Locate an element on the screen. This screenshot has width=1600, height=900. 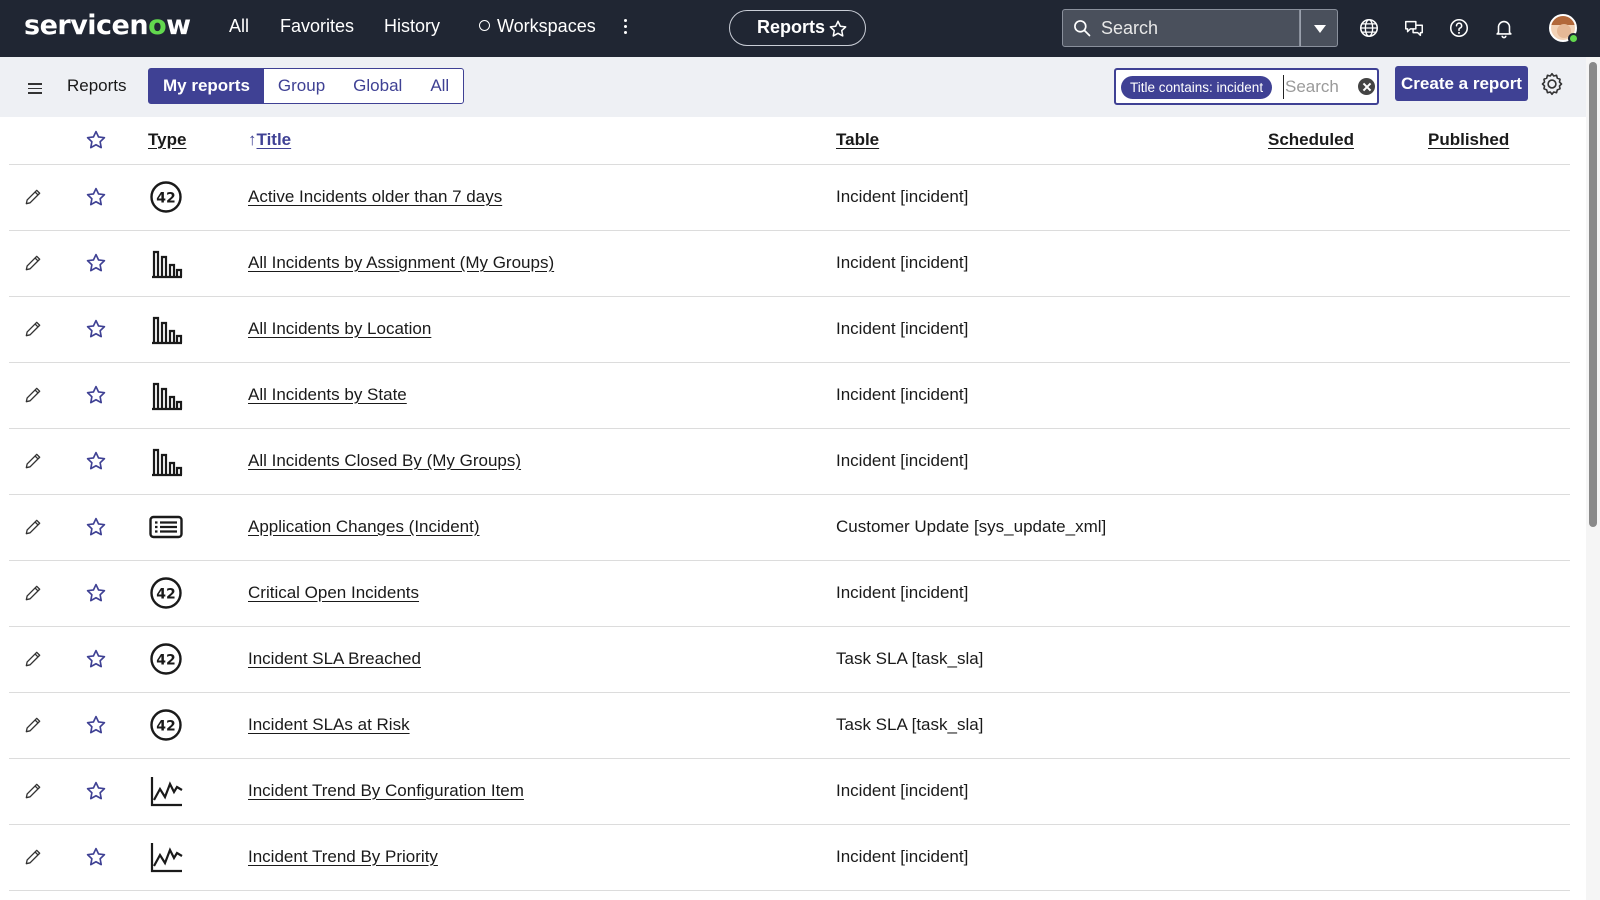
scrollbar-thumb is located at coordinates (1593, 294).